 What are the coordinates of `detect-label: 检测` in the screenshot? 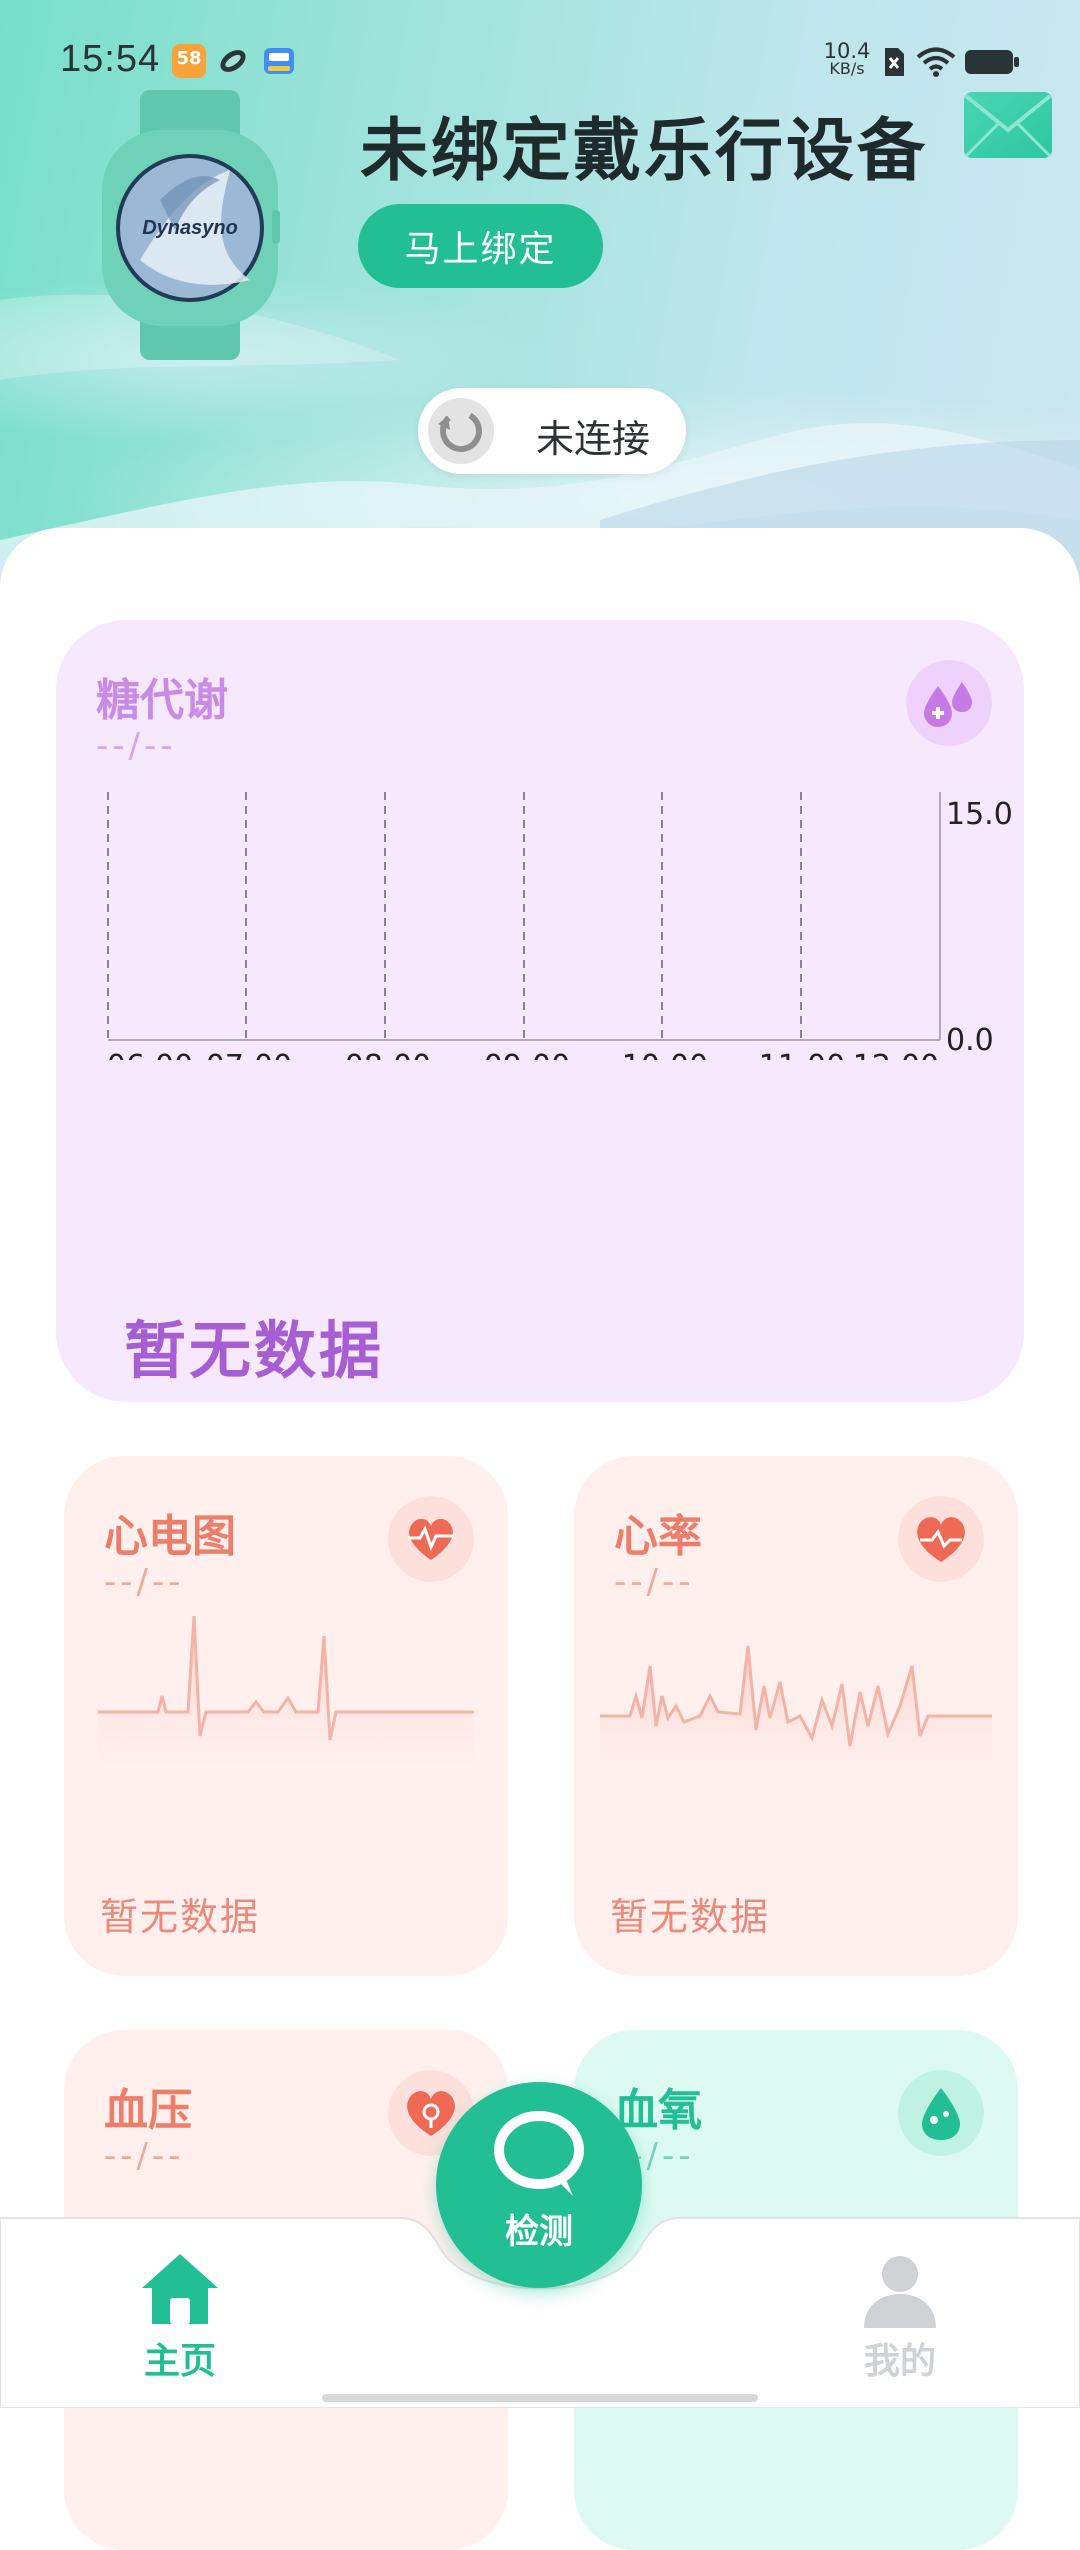 It's located at (539, 2232).